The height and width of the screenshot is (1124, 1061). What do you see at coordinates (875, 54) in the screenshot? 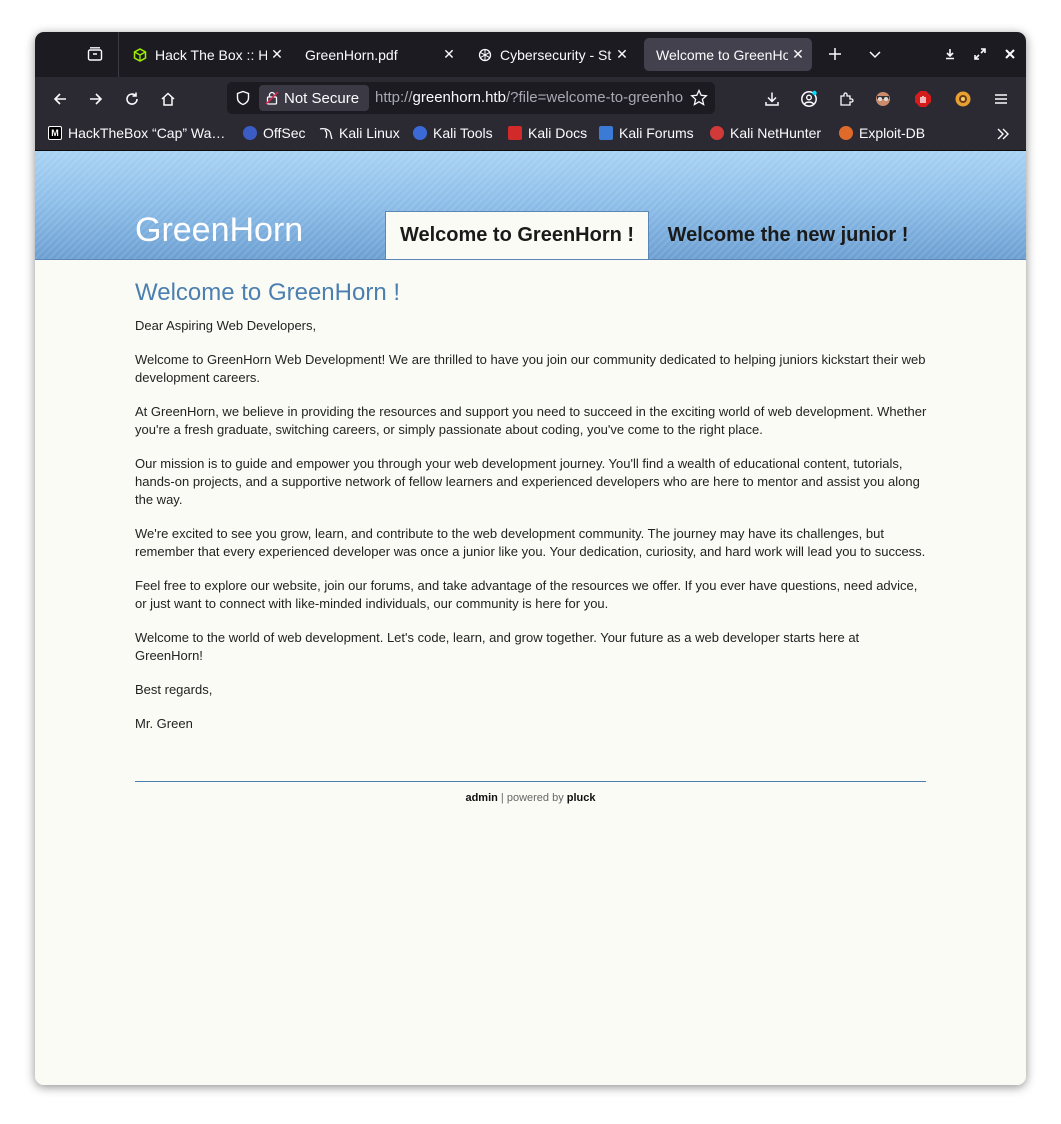
I see `list-all-tabs-icon` at bounding box center [875, 54].